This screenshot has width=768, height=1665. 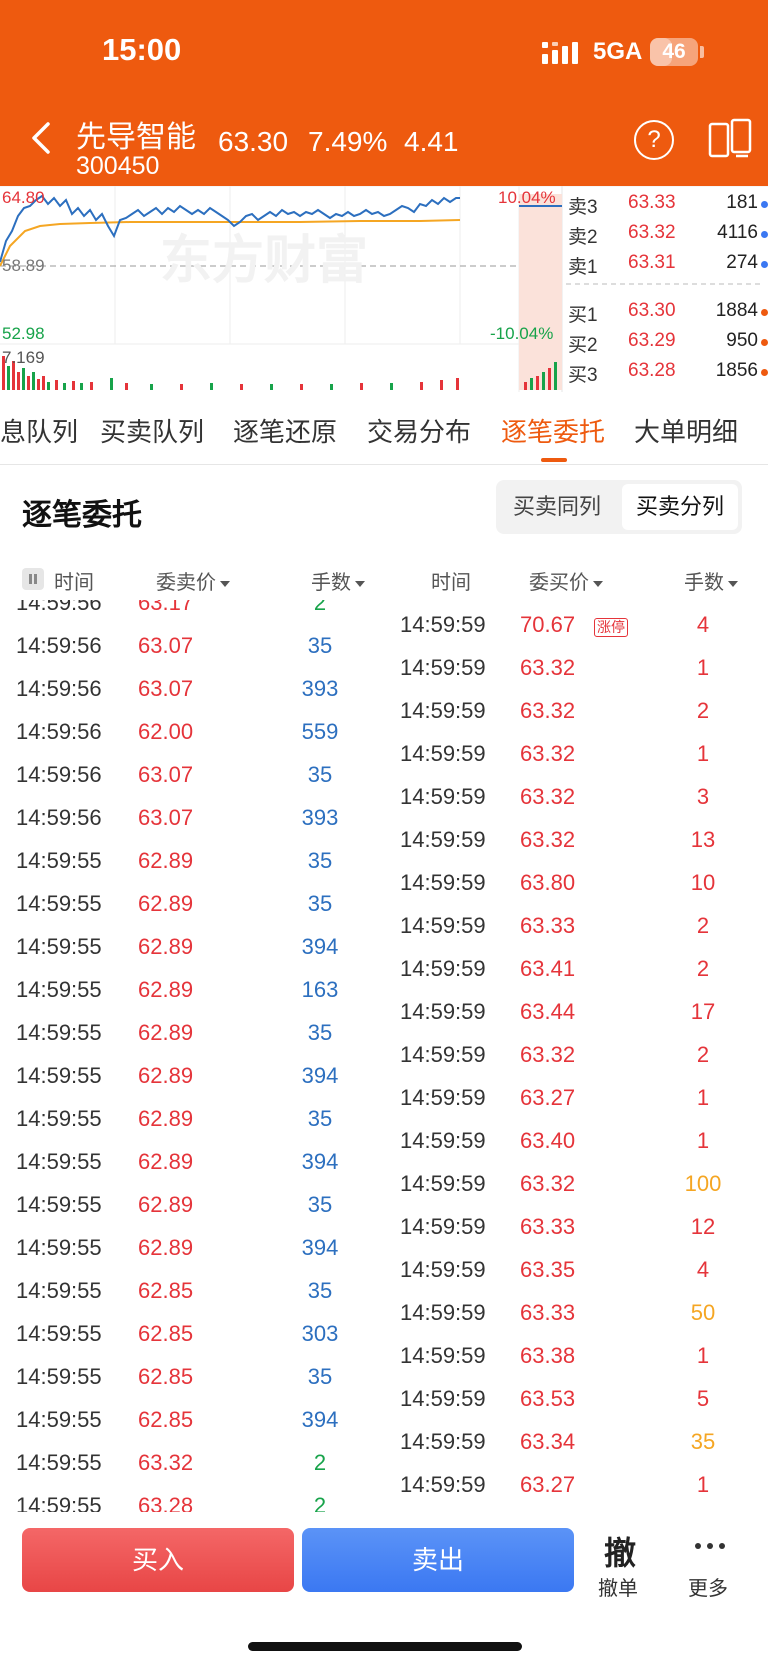 I want to click on tab-info-queue: 息队列, so click(x=39, y=430).